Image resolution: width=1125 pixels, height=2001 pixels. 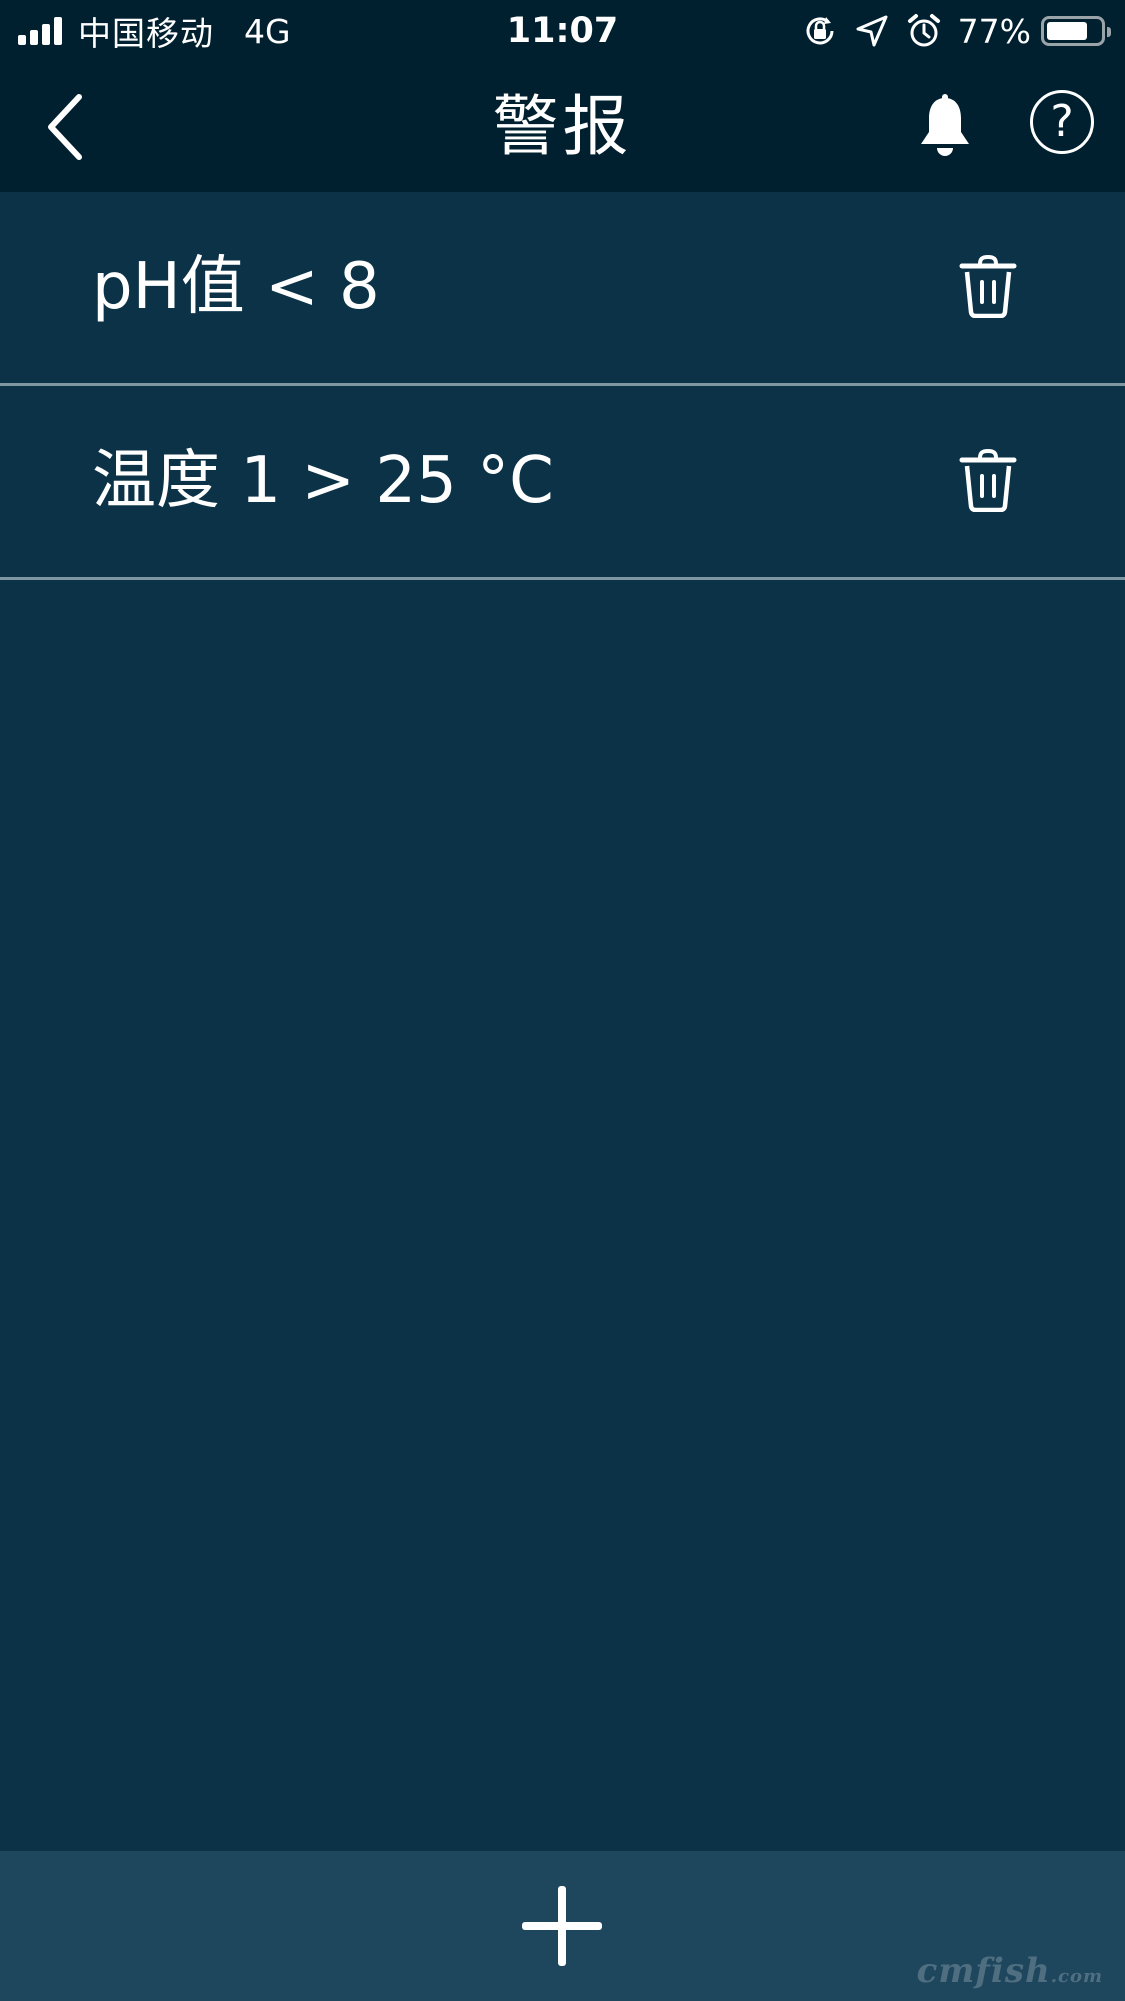 What do you see at coordinates (956, 31) in the screenshot?
I see `status-right: 77%` at bounding box center [956, 31].